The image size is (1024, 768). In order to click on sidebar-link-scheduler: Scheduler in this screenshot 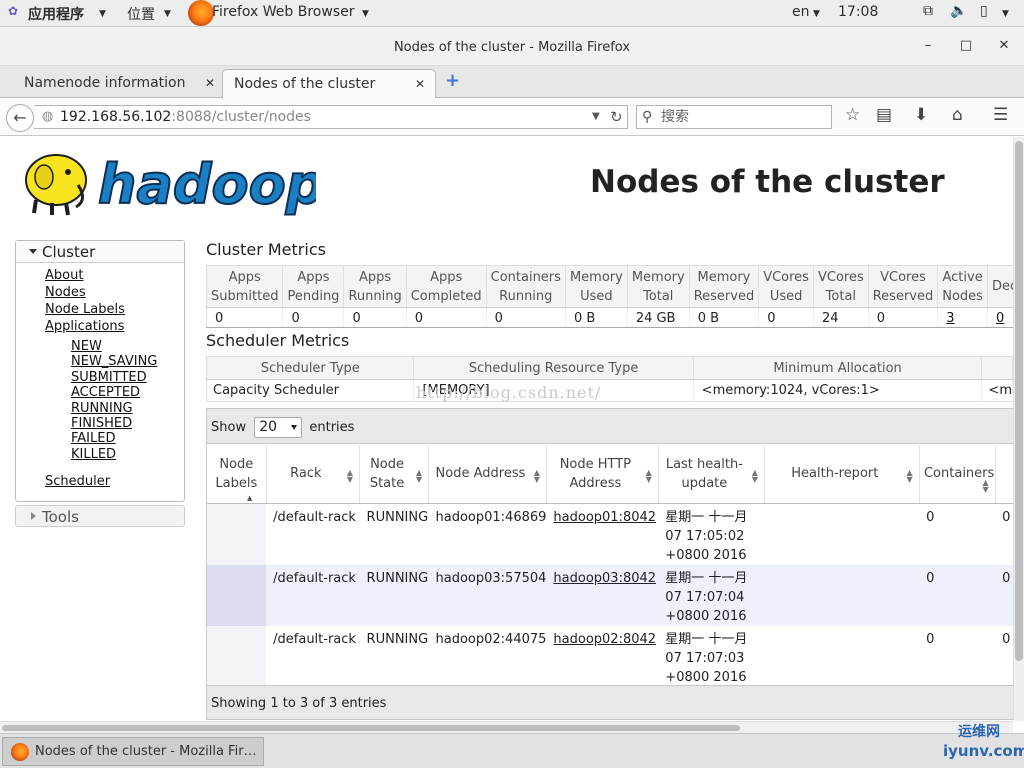, I will do `click(77, 481)`.